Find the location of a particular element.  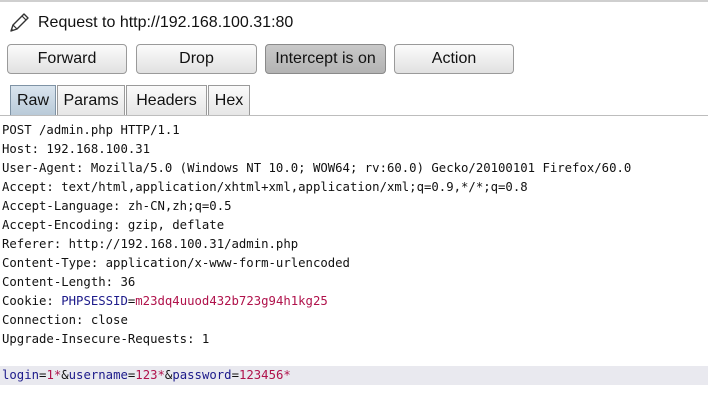

intercept-toggle-button: Intercept is on is located at coordinates (325, 59).